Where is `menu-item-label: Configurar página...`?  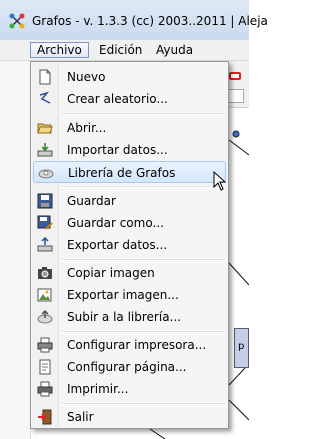 menu-item-label: Configurar página... is located at coordinates (127, 367).